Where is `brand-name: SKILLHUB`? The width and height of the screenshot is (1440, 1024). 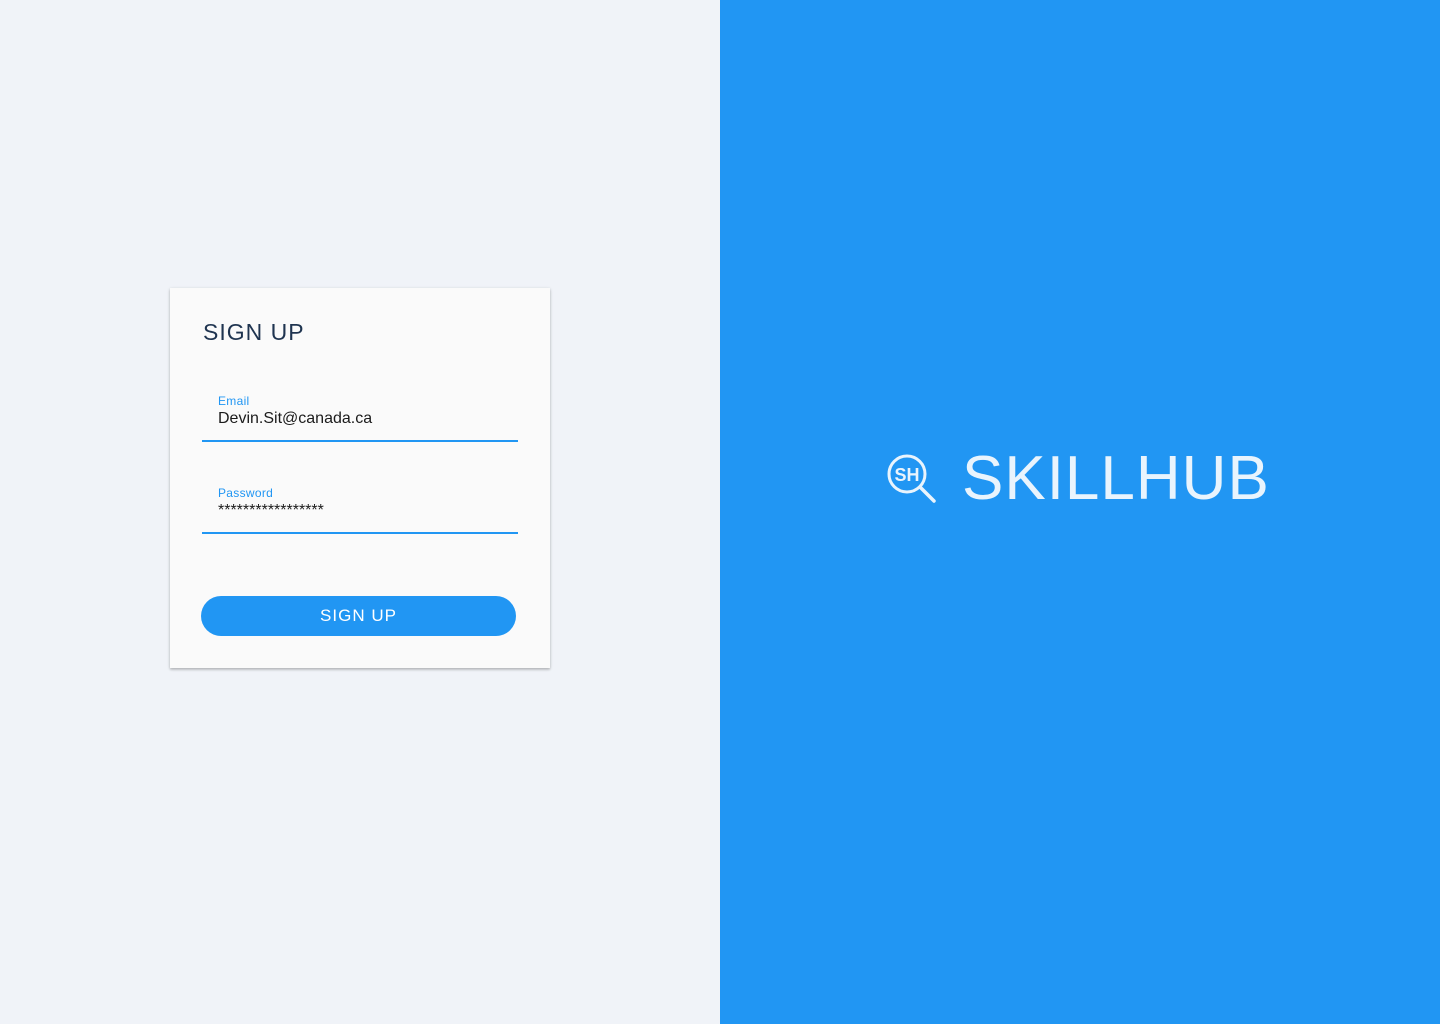
brand-name: SKILLHUB is located at coordinates (1116, 478).